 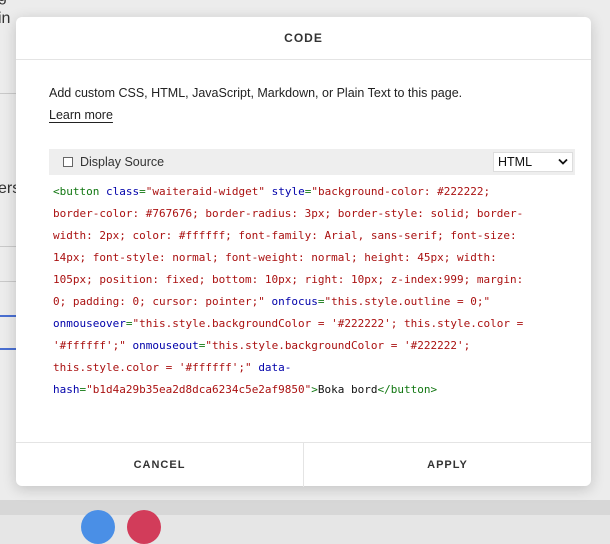 I want to click on code-token-text: Boka bord, so click(x=347, y=389).